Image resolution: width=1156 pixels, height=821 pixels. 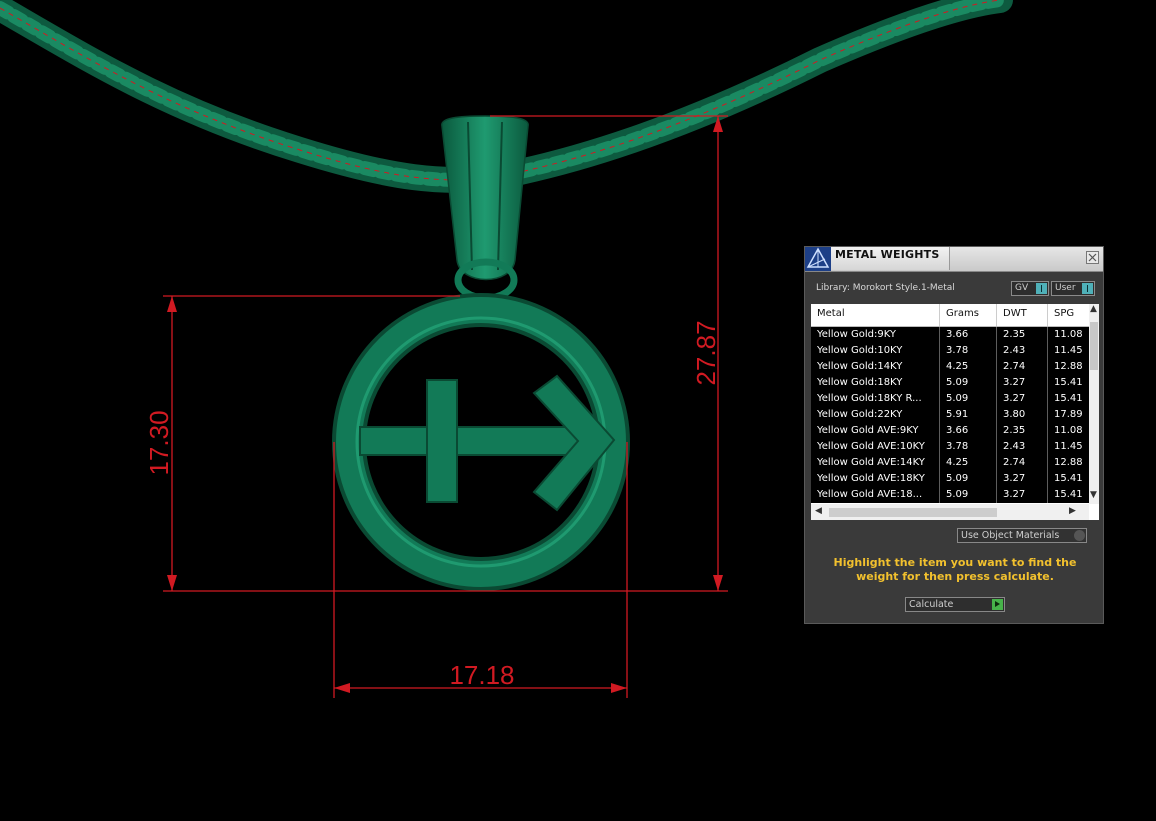 What do you see at coordinates (871, 478) in the screenshot?
I see `cell-metal: Yellow Gold AVE:18KY` at bounding box center [871, 478].